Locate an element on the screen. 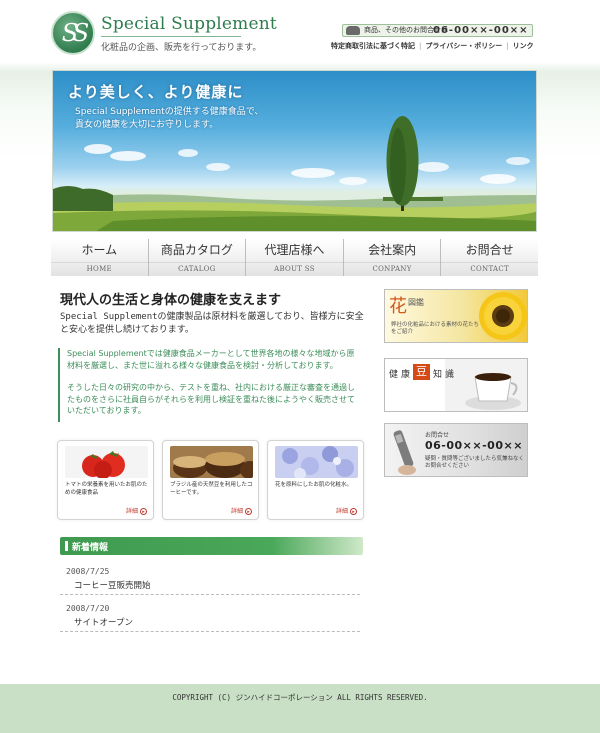  bean-word-char: 知 is located at coordinates (438, 375).